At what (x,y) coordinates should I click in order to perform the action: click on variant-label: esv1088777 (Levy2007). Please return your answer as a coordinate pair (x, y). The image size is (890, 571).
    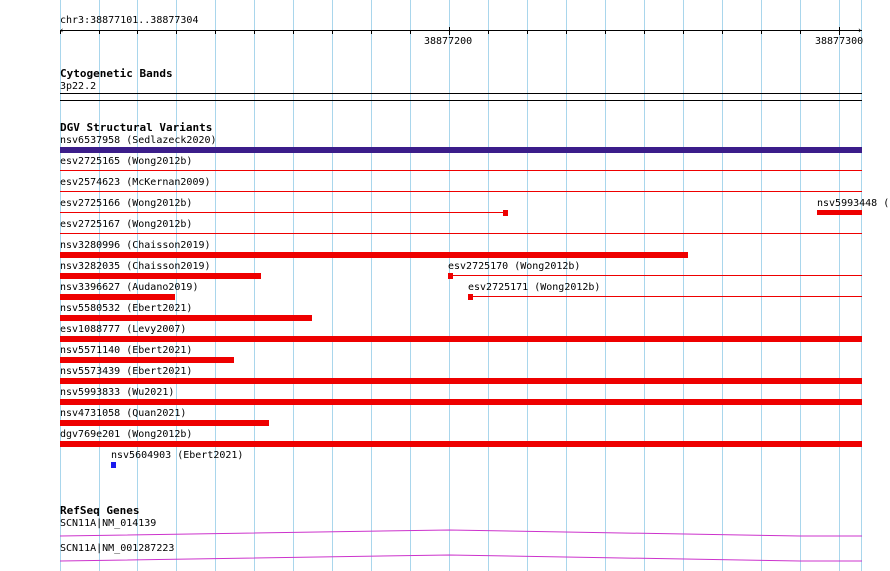
    Looking at the image, I should click on (123, 329).